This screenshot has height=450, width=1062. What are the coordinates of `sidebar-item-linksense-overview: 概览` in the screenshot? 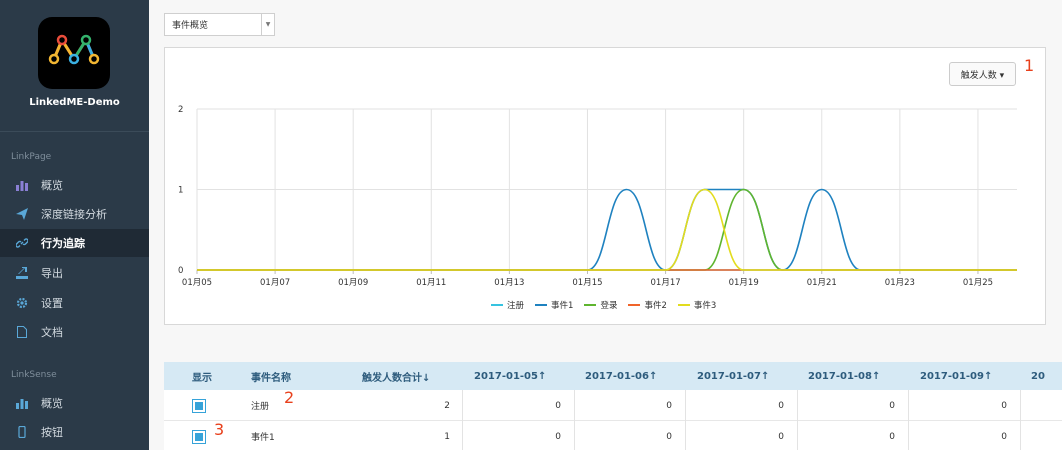 It's located at (74, 403).